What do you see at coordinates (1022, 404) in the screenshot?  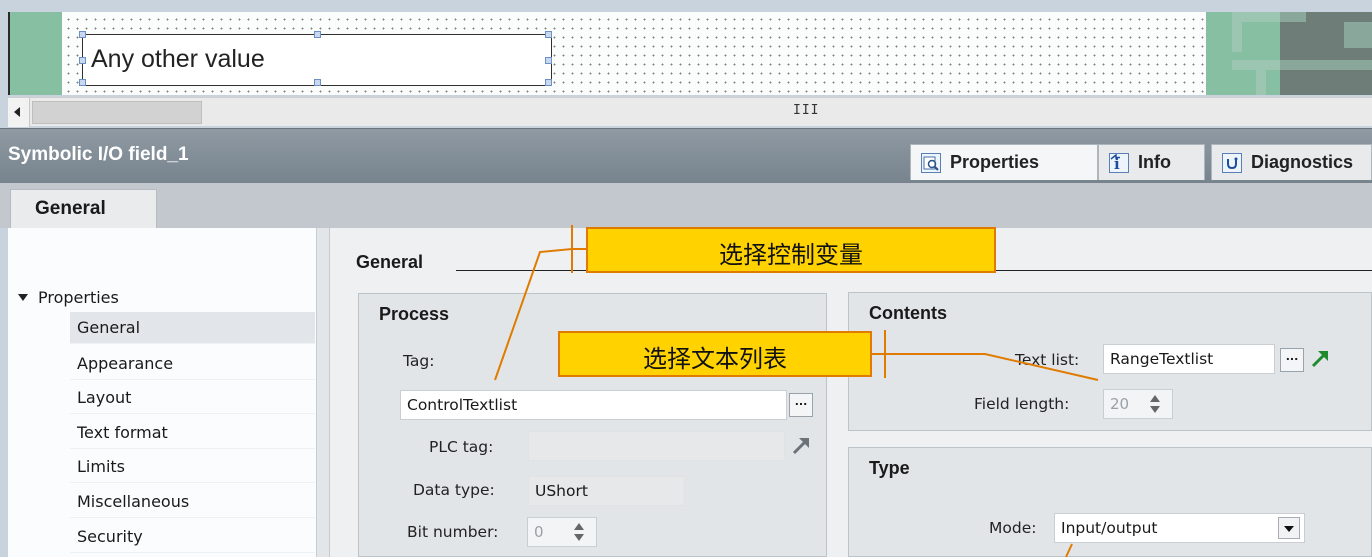 I see `field-length-label: Field length:` at bounding box center [1022, 404].